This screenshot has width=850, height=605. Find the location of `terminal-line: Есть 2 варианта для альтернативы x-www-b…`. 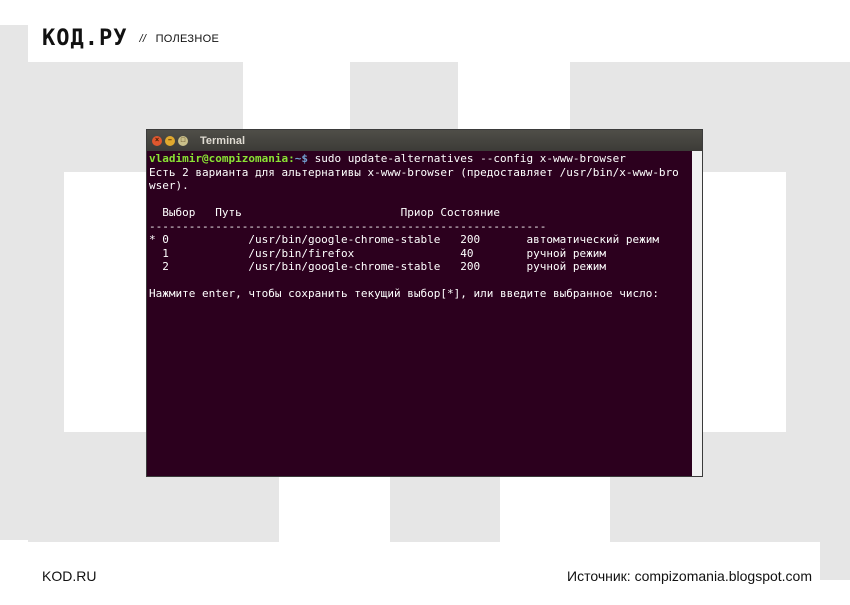

terminal-line: Есть 2 варианта для альтернативы x-www-b… is located at coordinates (414, 172).